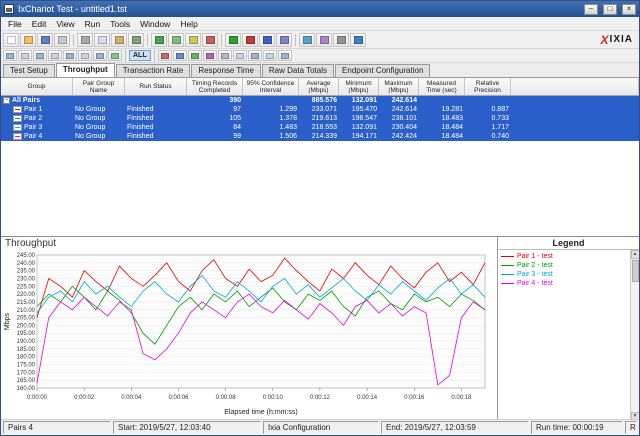 The height and width of the screenshot is (436, 640). Describe the element at coordinates (442, 87) in the screenshot. I see `column-header: Measured Time (sec)` at that location.